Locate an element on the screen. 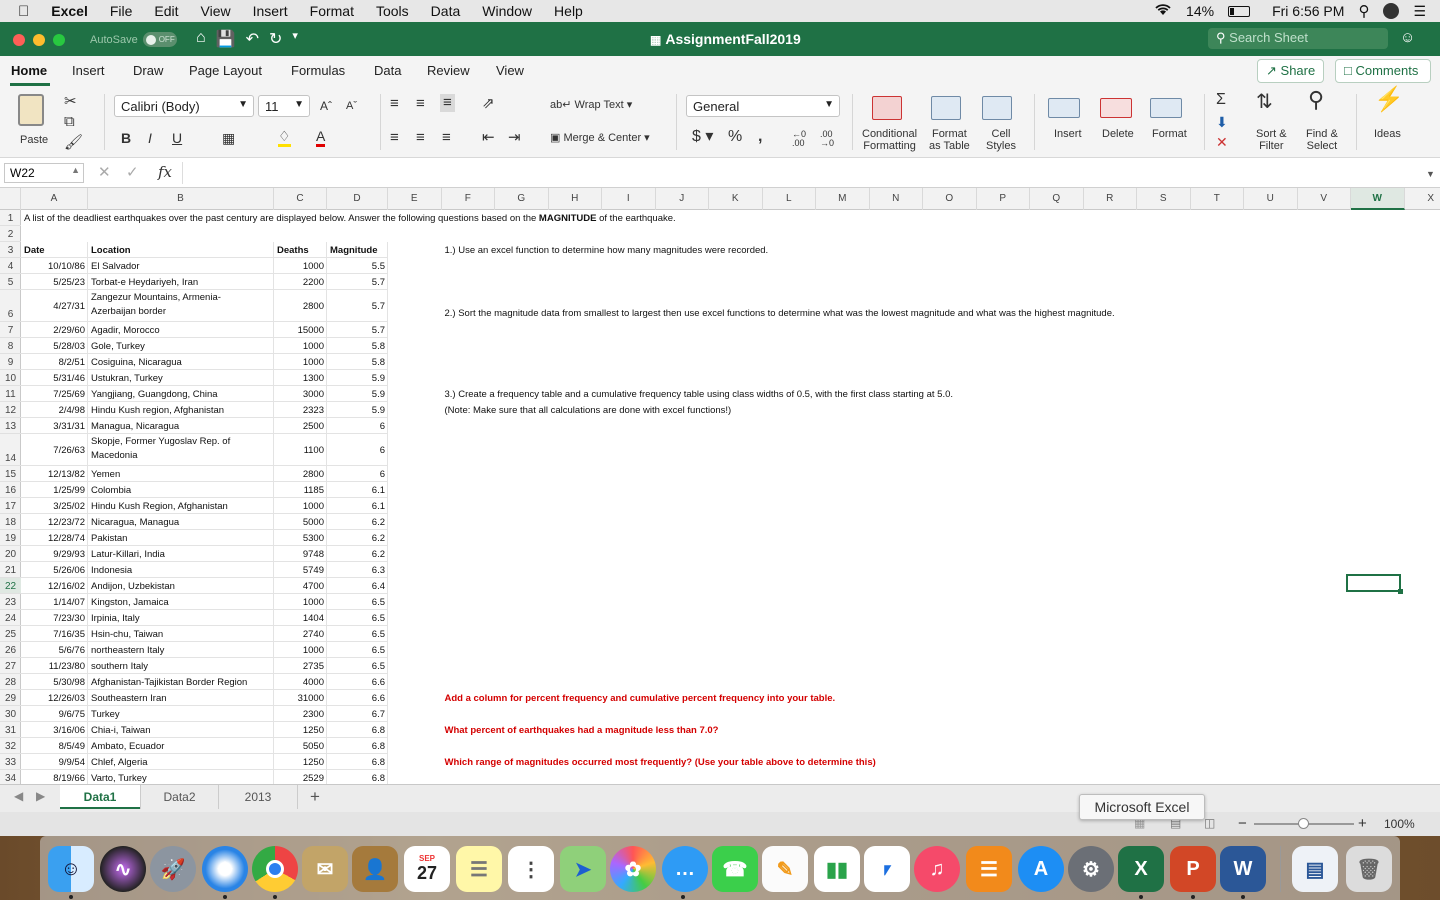 Image resolution: width=1440 pixels, height=900 pixels. cell-date: 5/6/76 is located at coordinates (54, 650).